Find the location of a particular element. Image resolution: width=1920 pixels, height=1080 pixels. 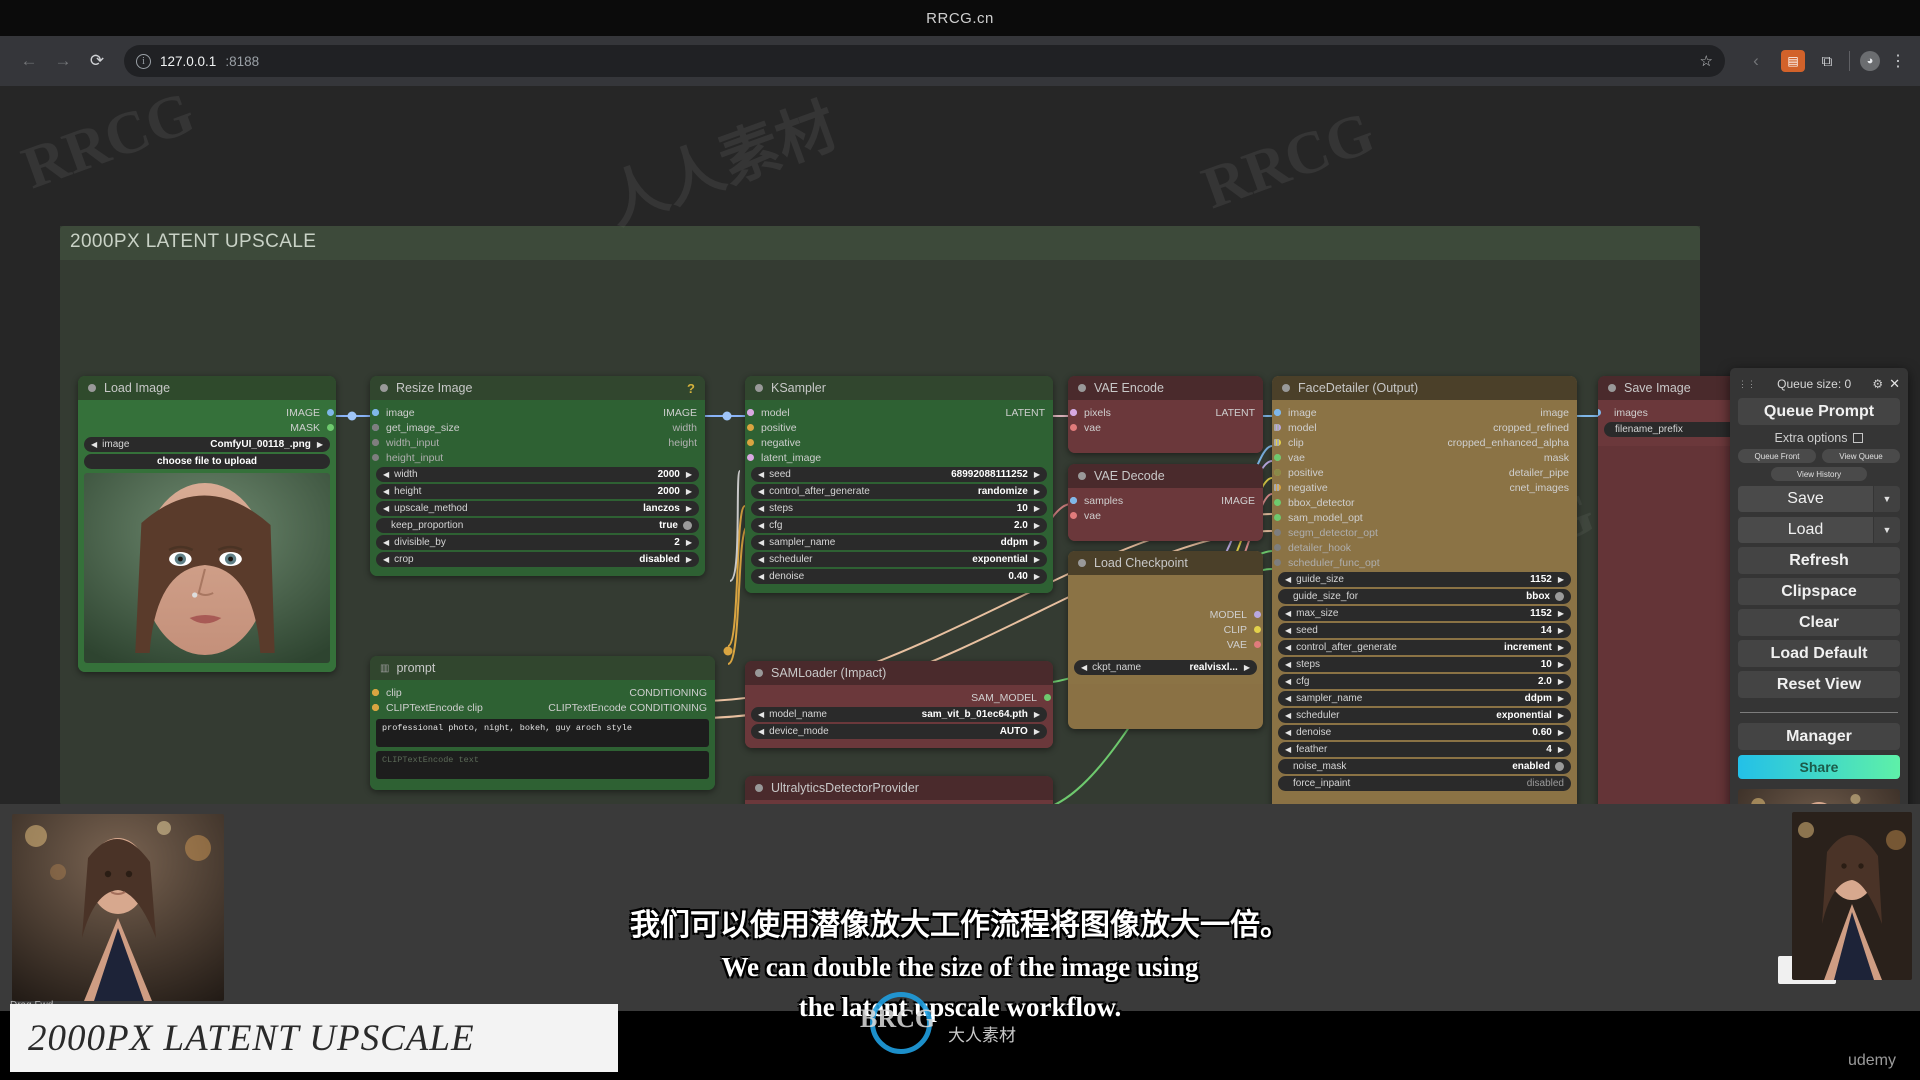

slot-row-samples: samples IMAGE is located at coordinates (1165, 500).